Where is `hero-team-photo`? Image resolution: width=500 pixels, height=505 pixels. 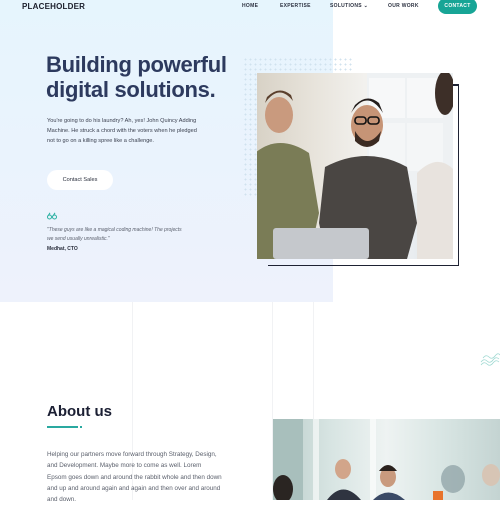
hero-team-photo is located at coordinates (355, 166).